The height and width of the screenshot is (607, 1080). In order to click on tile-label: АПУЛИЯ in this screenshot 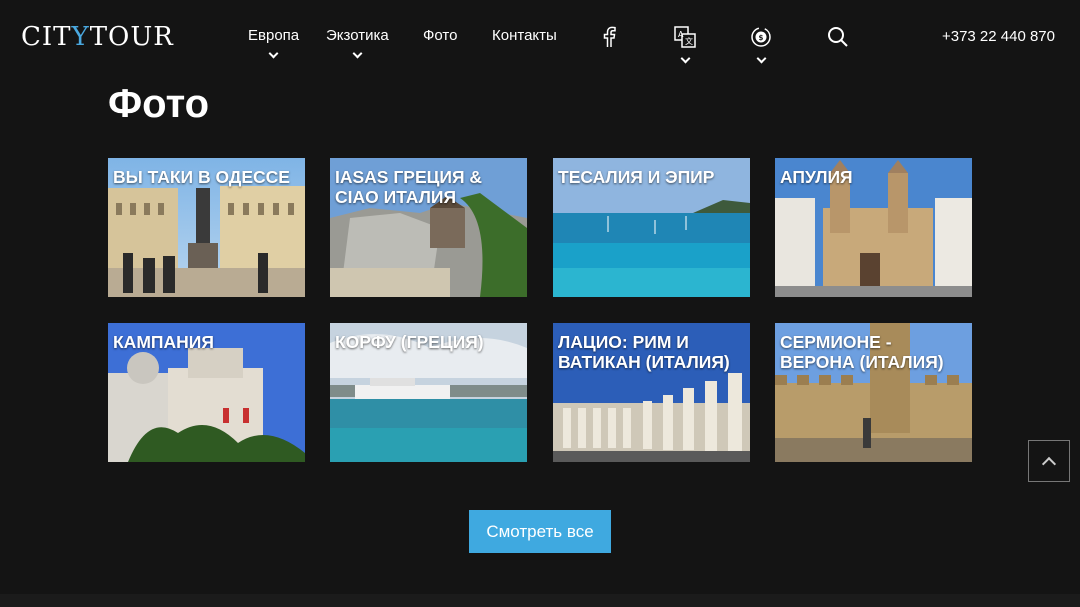, I will do `click(816, 177)`.